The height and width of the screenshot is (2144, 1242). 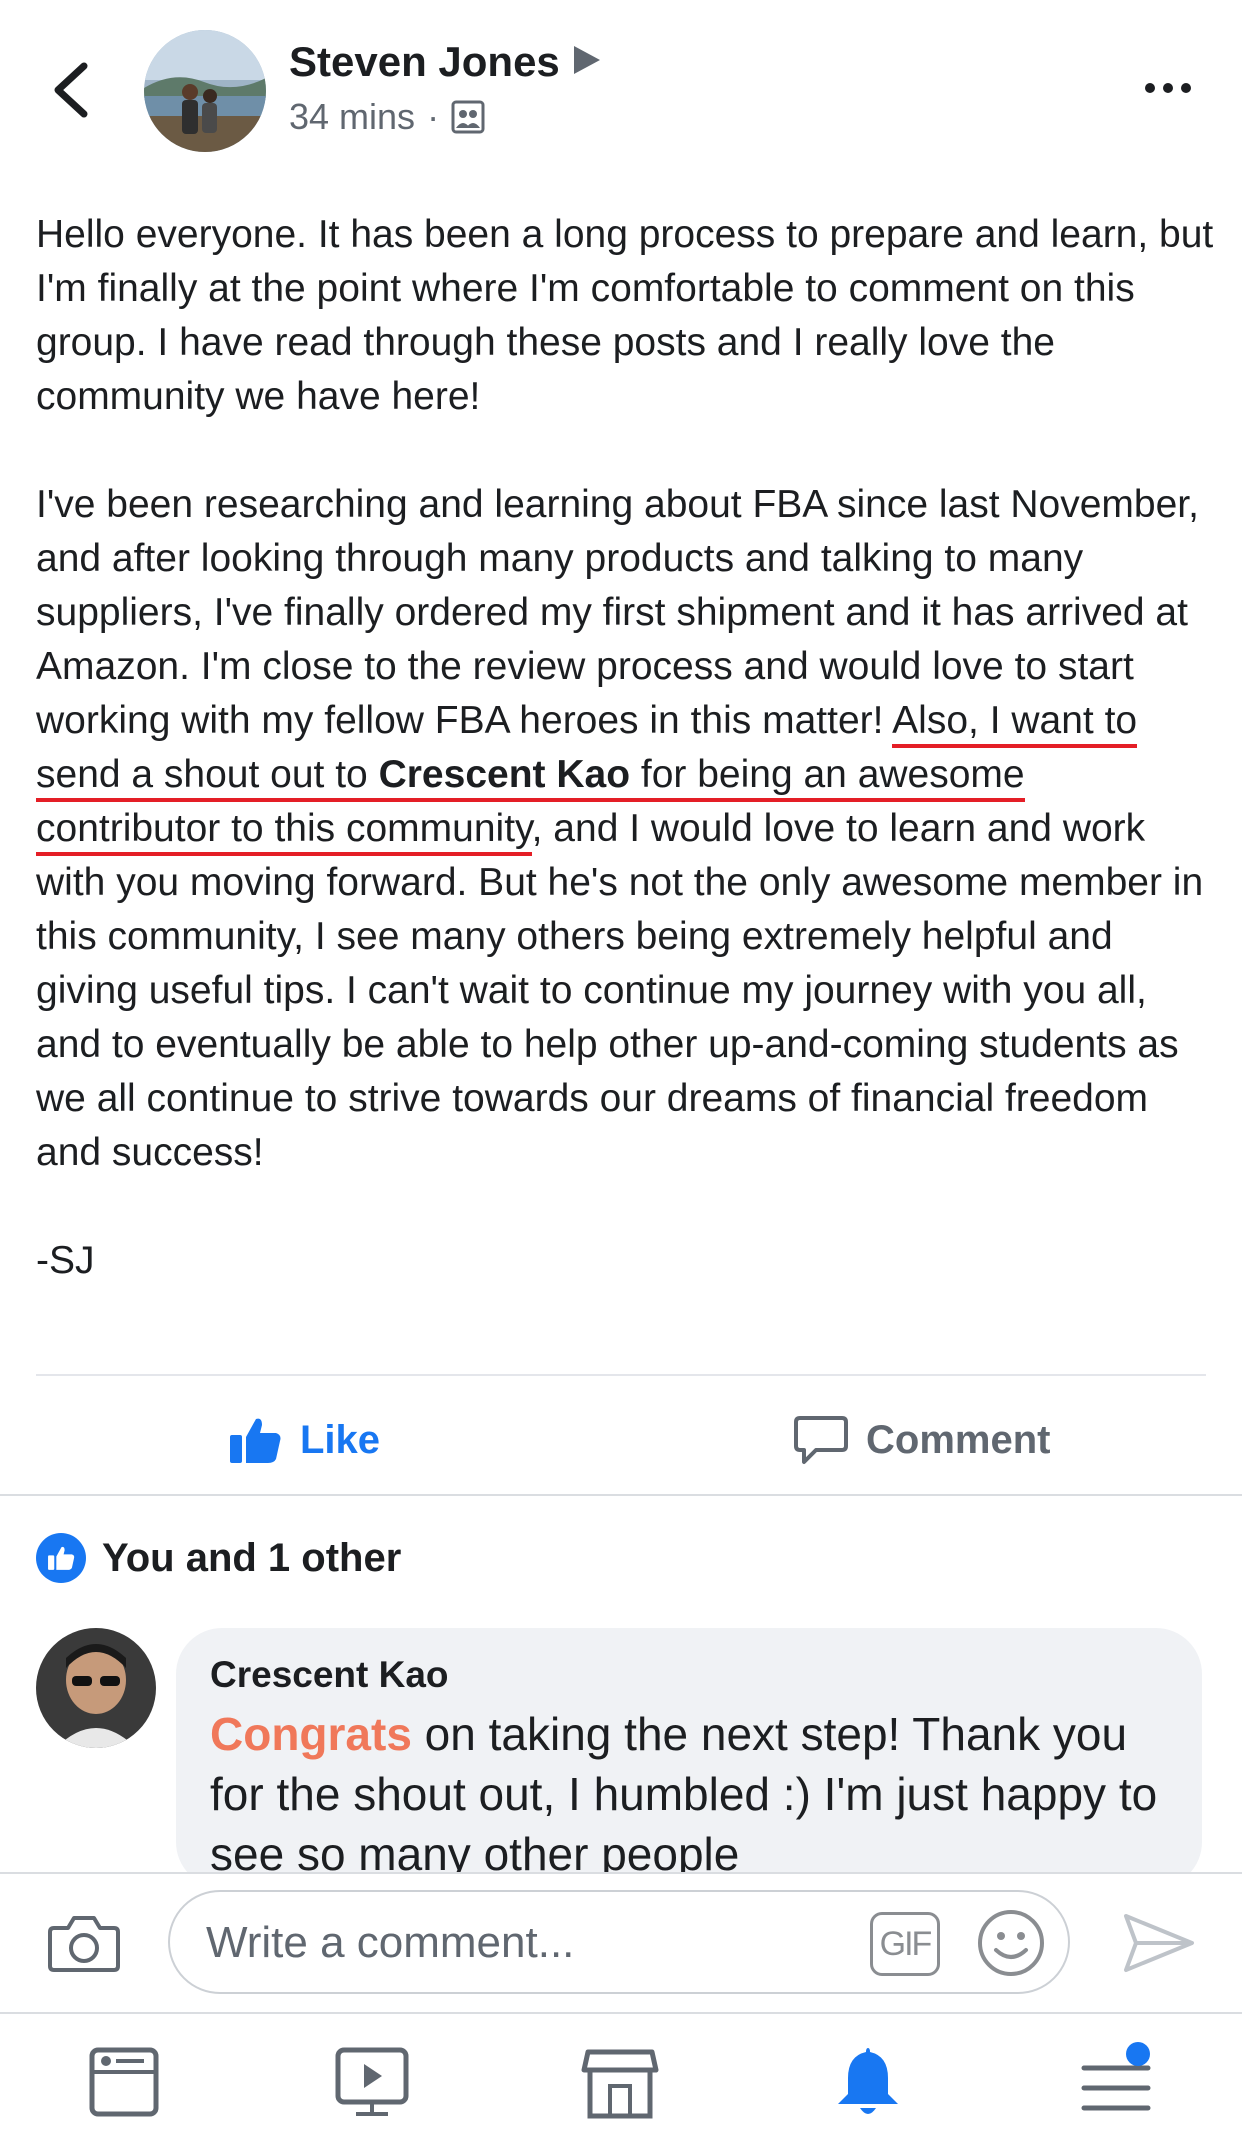 I want to click on thumbs-up-icon, so click(x=255, y=1440).